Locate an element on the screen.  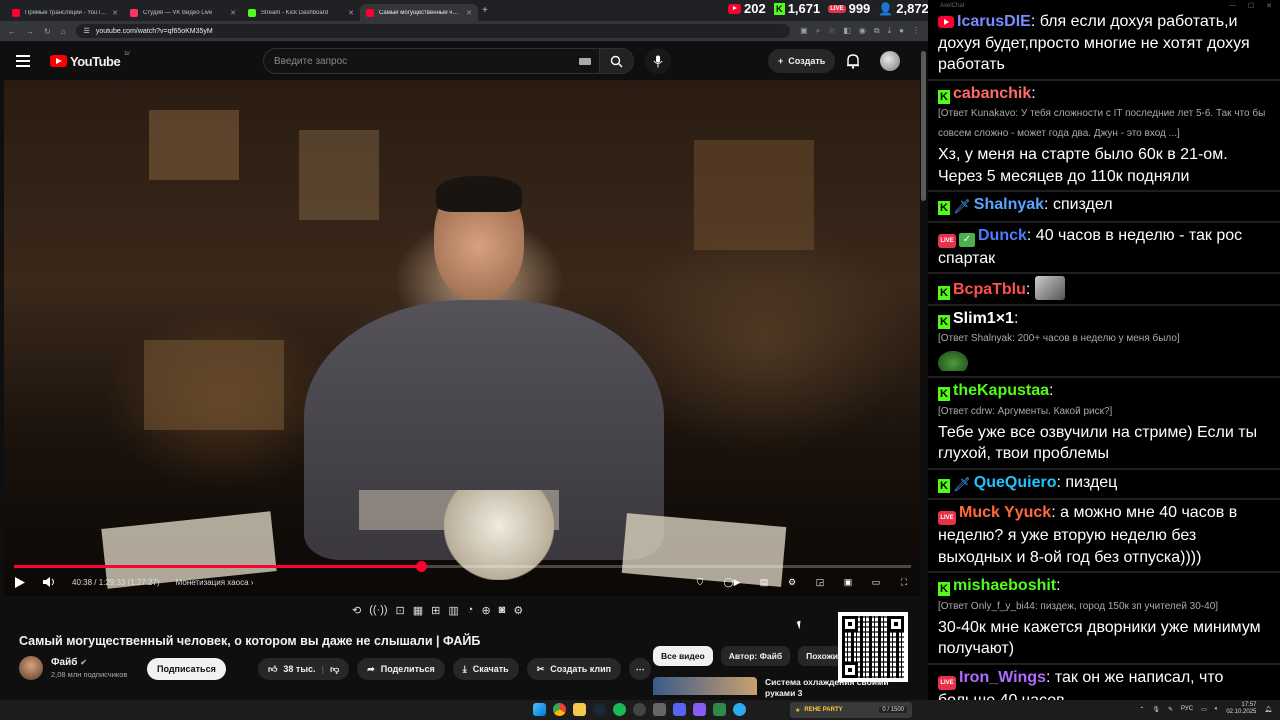
chat-nick: QueQuiero is located at coordinates (1015, 482).